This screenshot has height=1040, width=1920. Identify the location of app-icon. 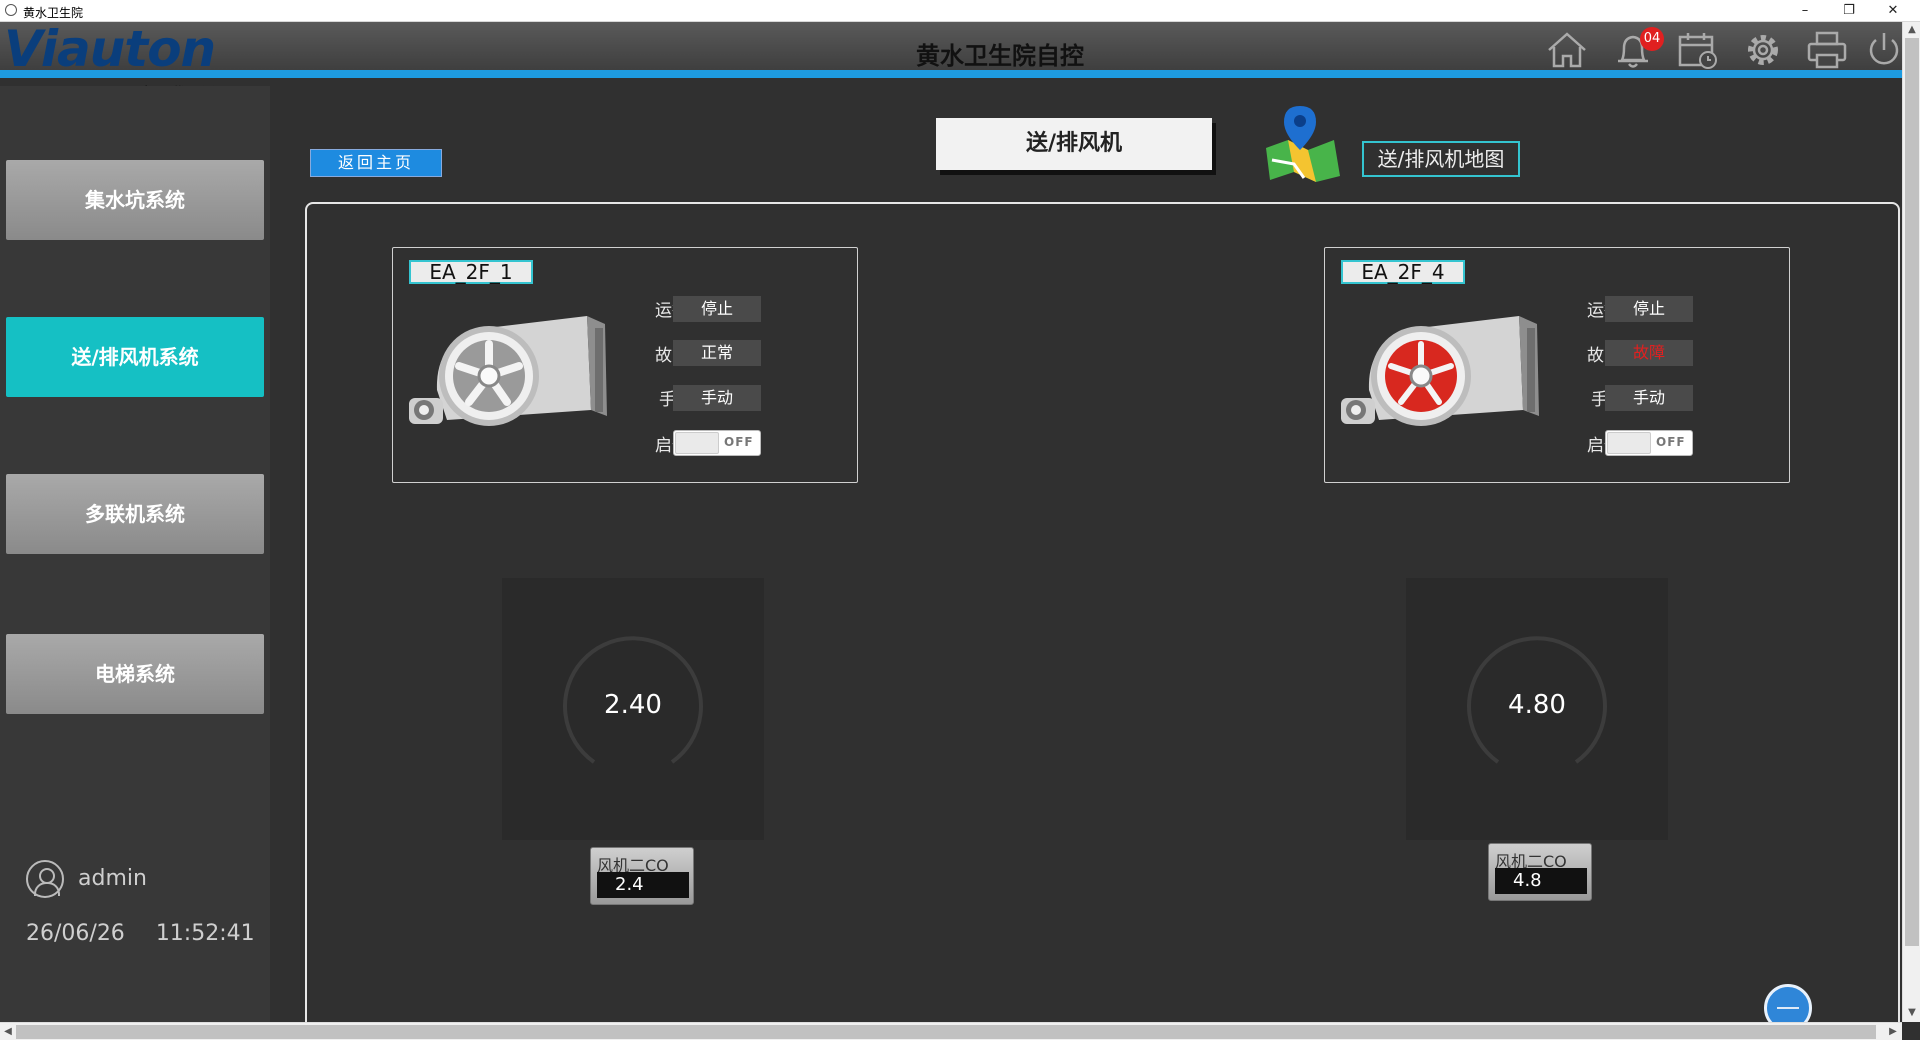
(11, 10).